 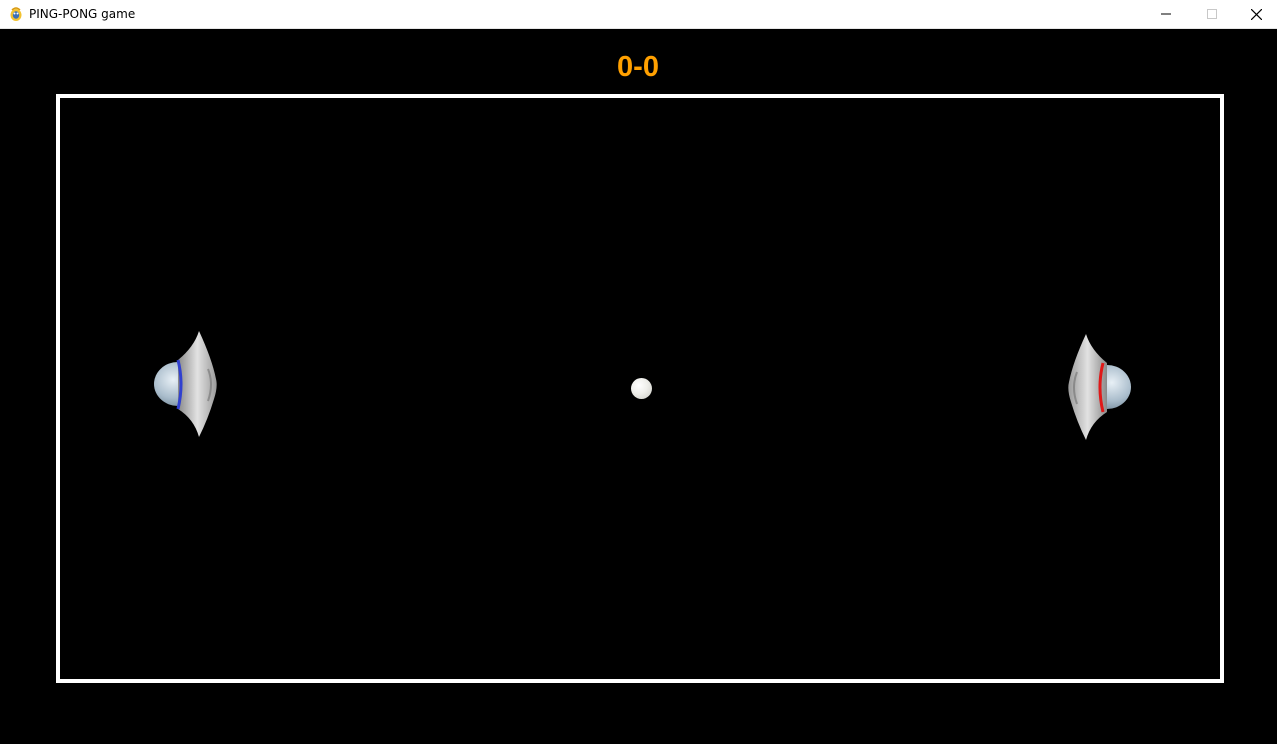 I want to click on close-button, so click(x=1255, y=14).